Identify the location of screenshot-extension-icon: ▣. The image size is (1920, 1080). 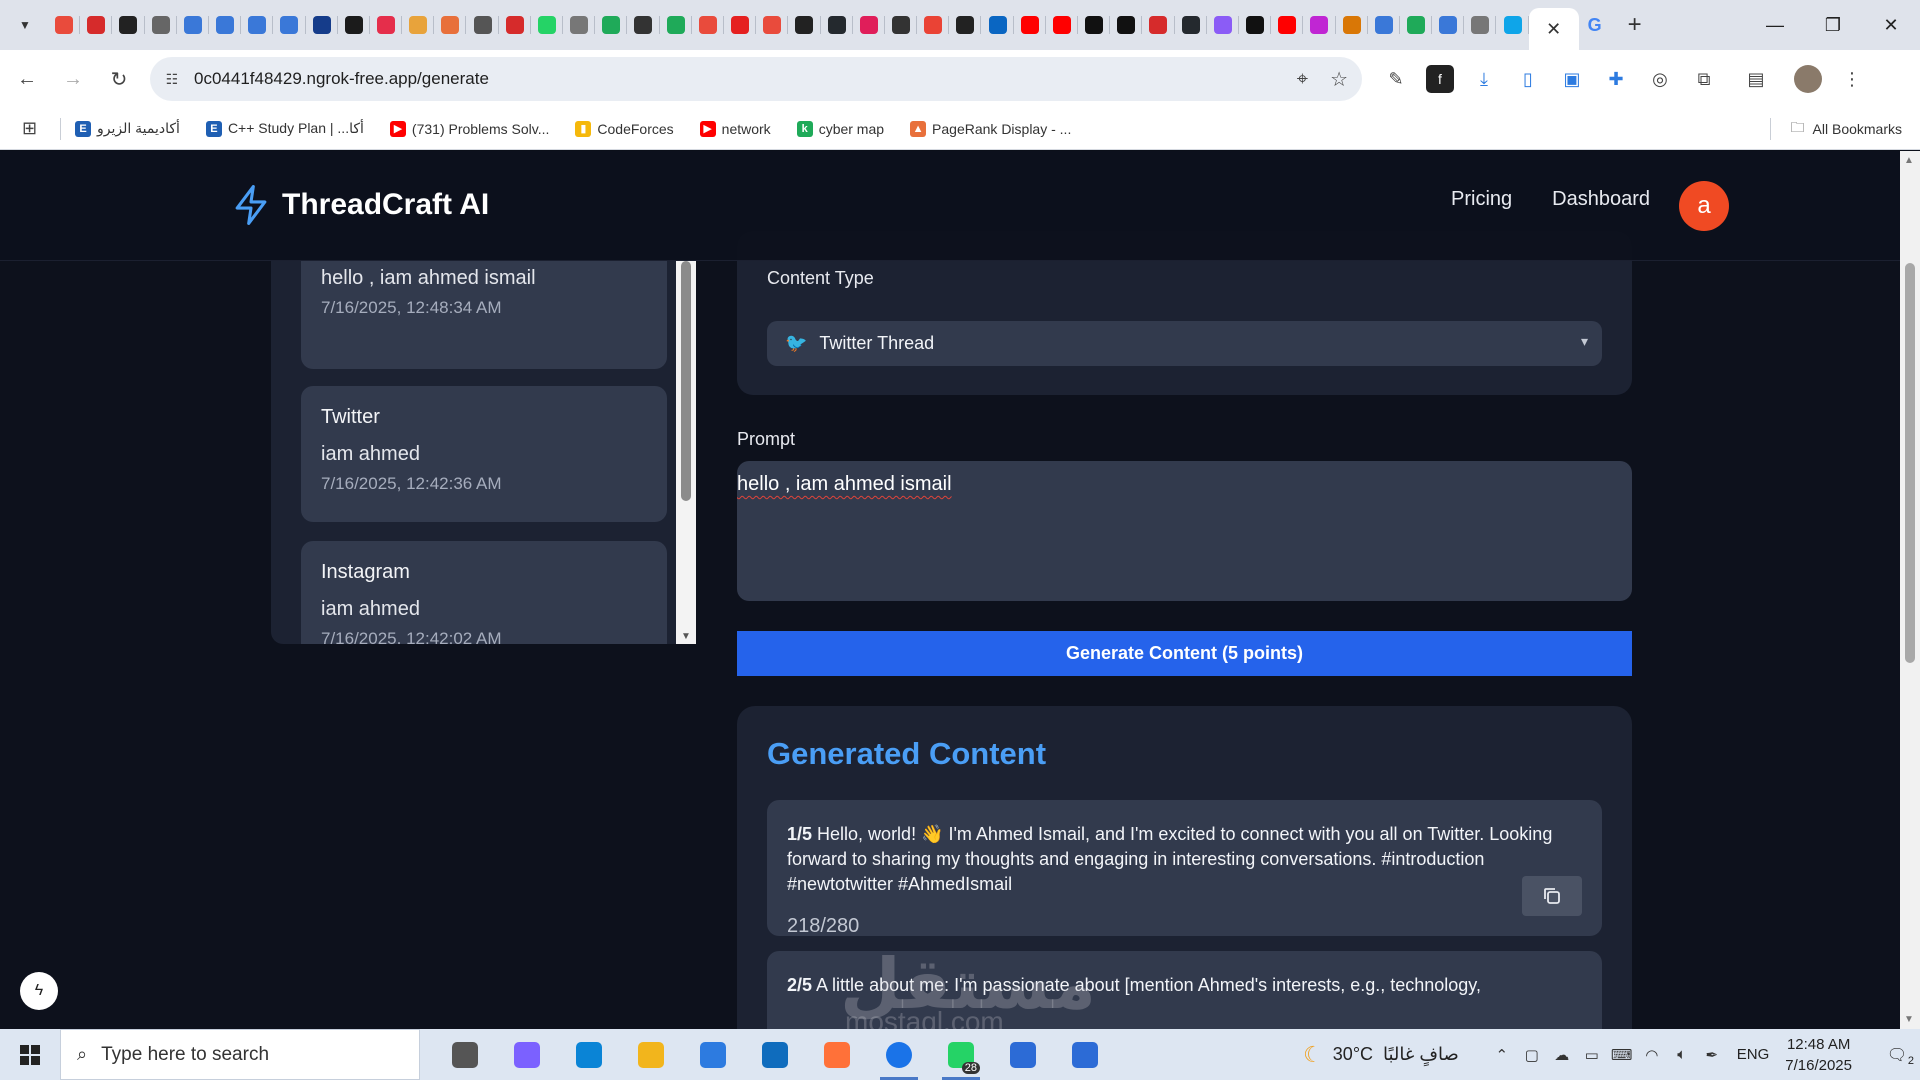
(1572, 79).